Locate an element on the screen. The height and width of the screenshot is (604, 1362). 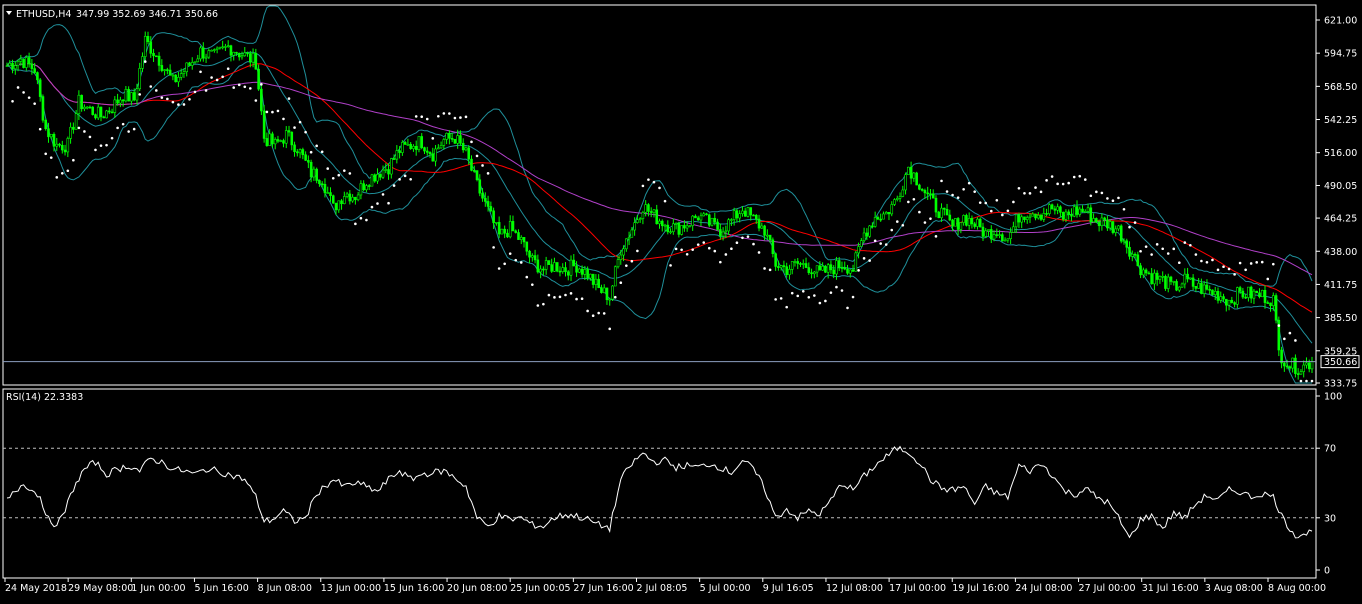
time-tick-label: 8 Aug 00:00 is located at coordinates (1297, 588).